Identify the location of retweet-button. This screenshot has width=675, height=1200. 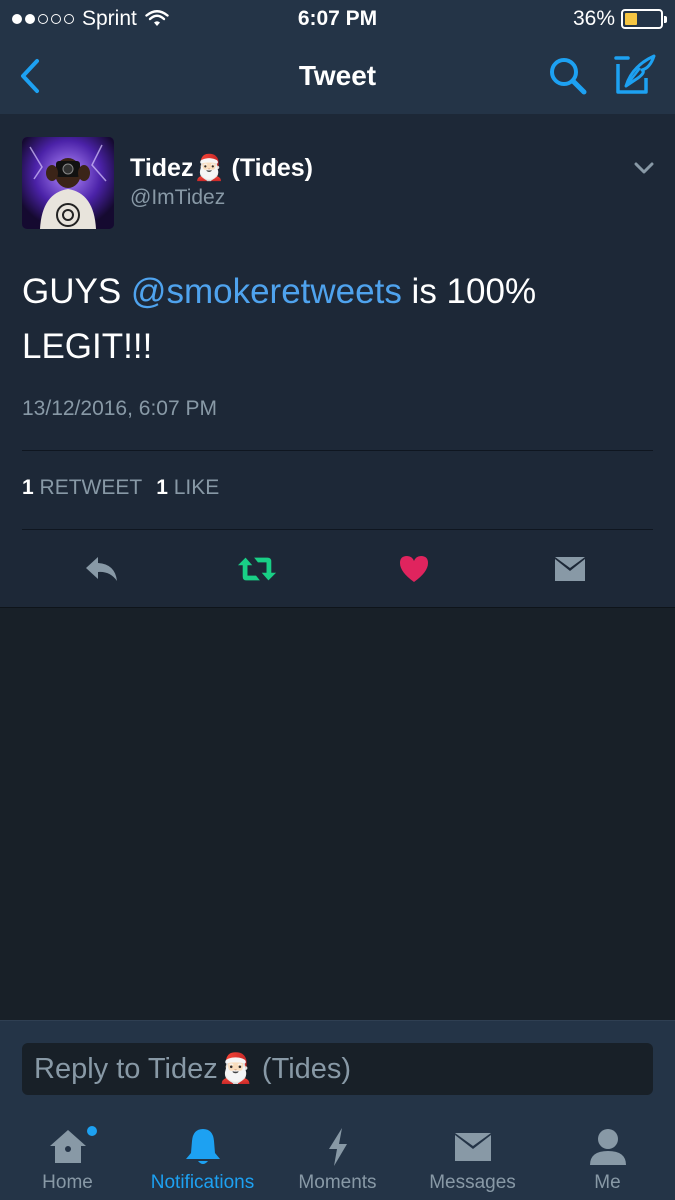
(257, 569).